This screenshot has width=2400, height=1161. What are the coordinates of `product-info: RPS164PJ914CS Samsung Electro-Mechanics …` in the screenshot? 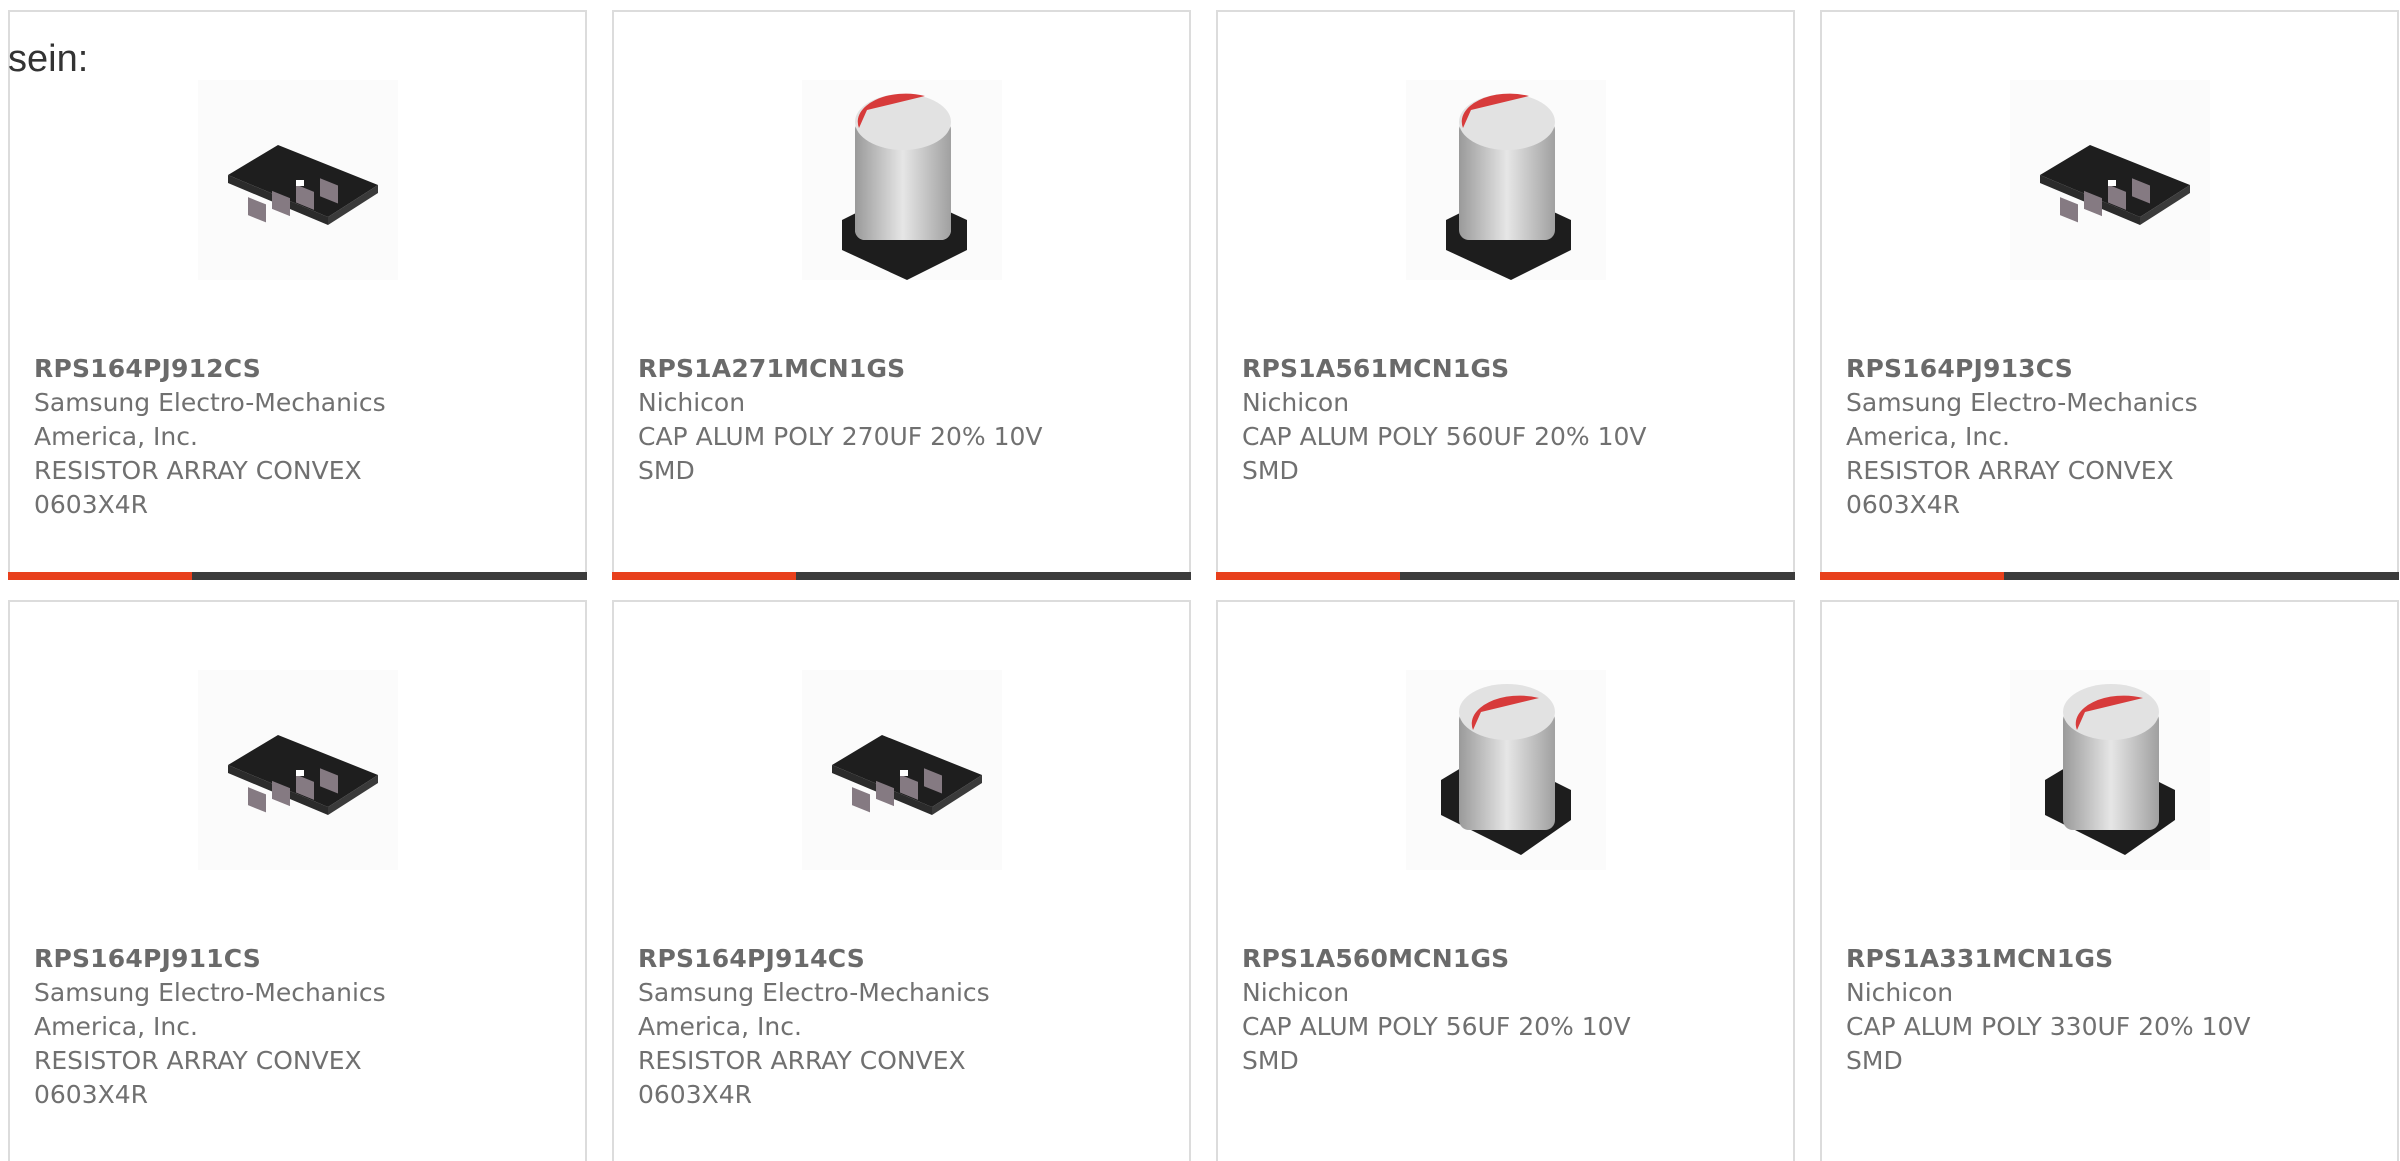 It's located at (903, 1027).